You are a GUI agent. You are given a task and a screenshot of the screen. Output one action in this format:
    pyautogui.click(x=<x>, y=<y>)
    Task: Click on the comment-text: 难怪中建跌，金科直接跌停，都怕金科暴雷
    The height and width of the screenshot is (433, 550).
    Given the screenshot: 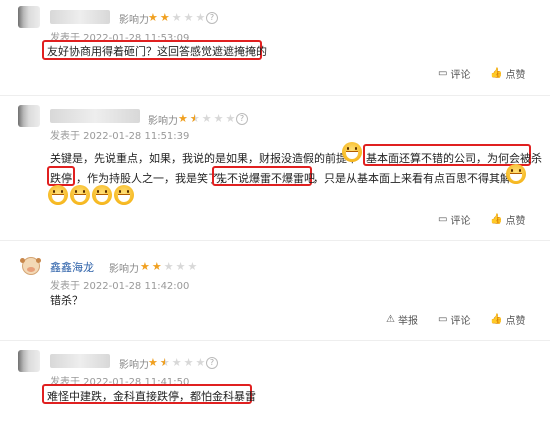 What is the action you would take?
    pyautogui.click(x=151, y=396)
    